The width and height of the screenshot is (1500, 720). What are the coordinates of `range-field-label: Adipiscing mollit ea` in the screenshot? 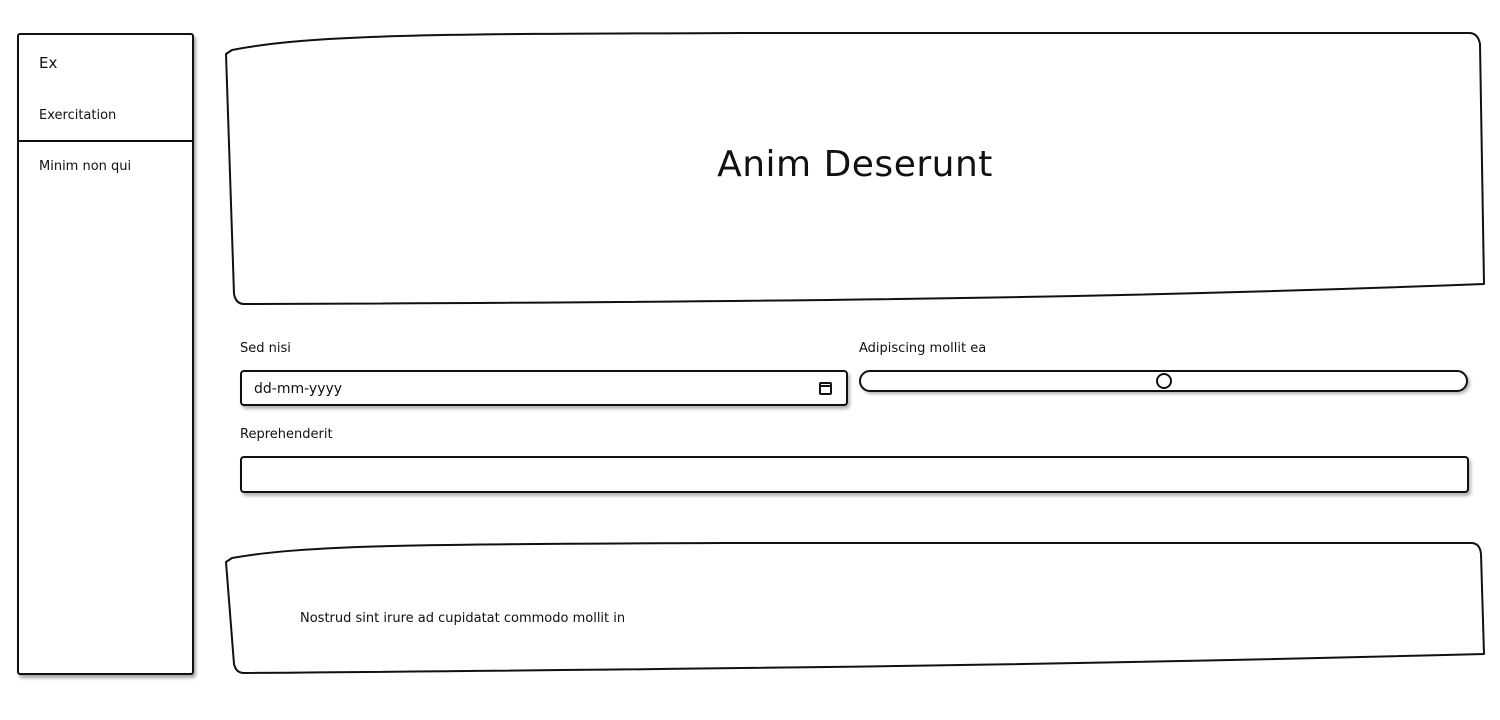 It's located at (923, 348).